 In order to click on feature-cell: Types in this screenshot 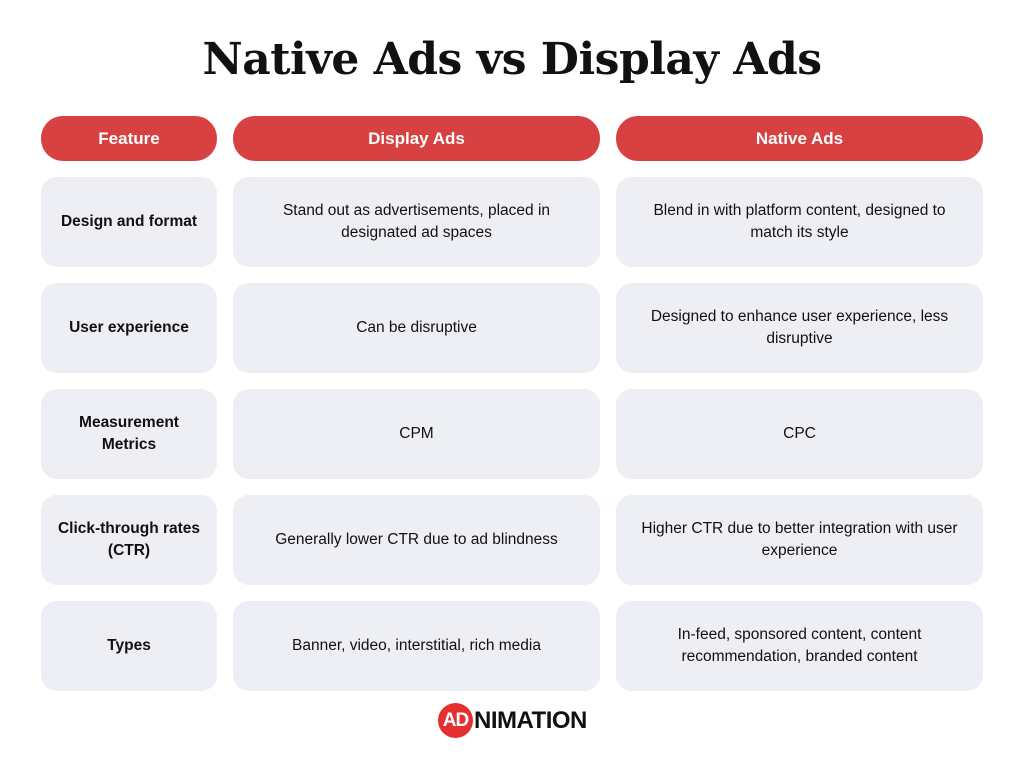, I will do `click(129, 646)`.